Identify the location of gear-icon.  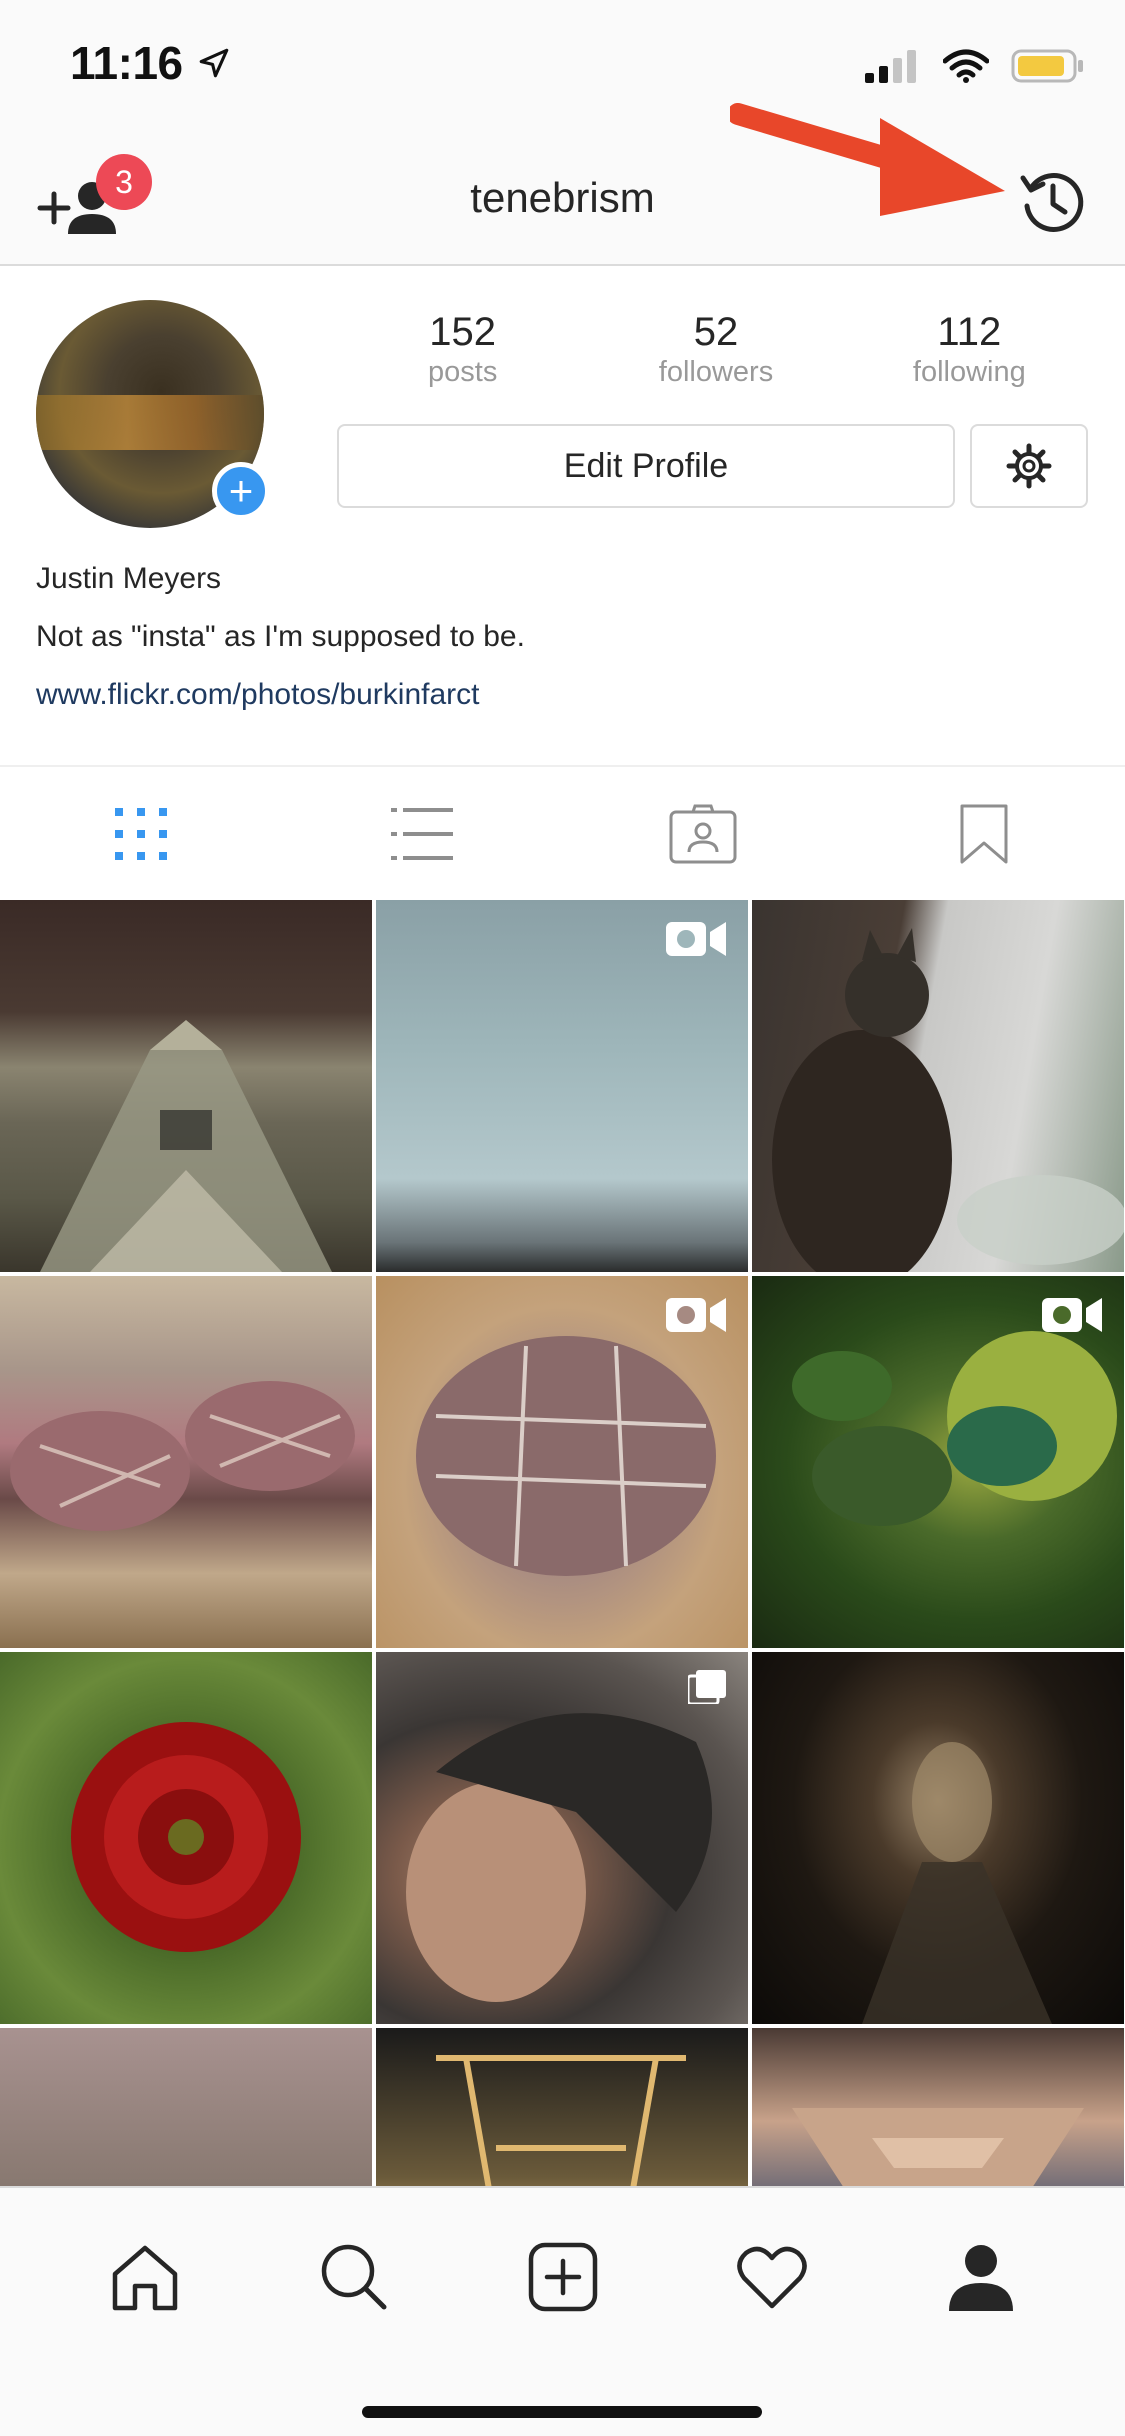
(1029, 466).